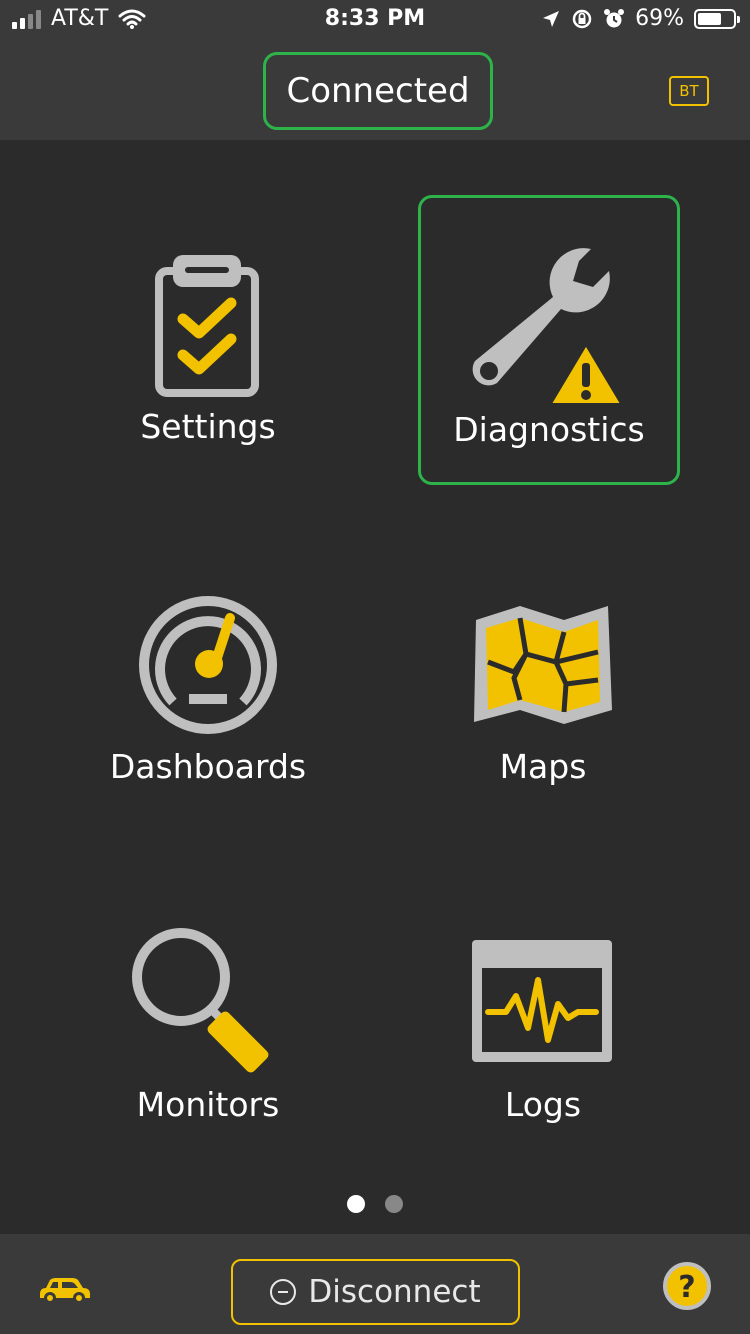  Describe the element at coordinates (543, 1104) in the screenshot. I see `menu-label-logs: Logs` at that location.